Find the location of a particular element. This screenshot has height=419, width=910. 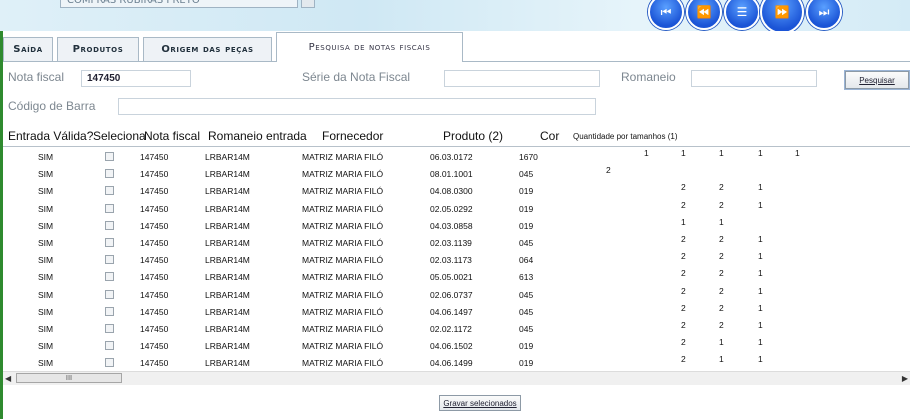

scroll-left-icon: ◀ is located at coordinates (9, 378).